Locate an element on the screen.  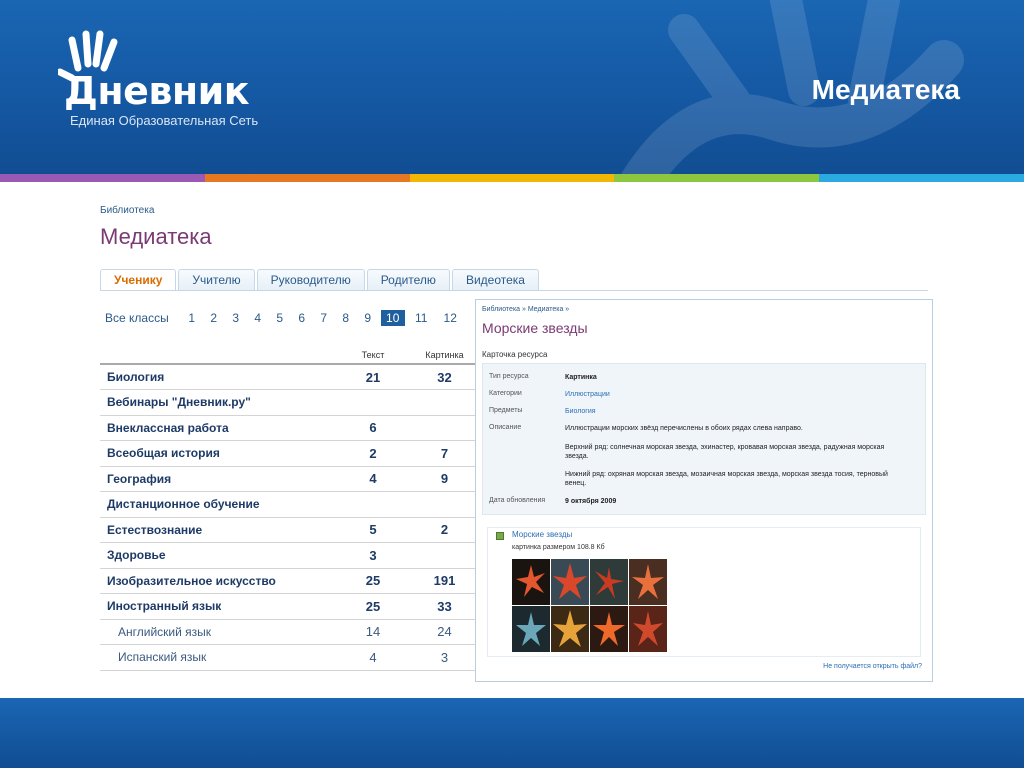
field-label-type: Тип ресурса is located at coordinates (509, 376).